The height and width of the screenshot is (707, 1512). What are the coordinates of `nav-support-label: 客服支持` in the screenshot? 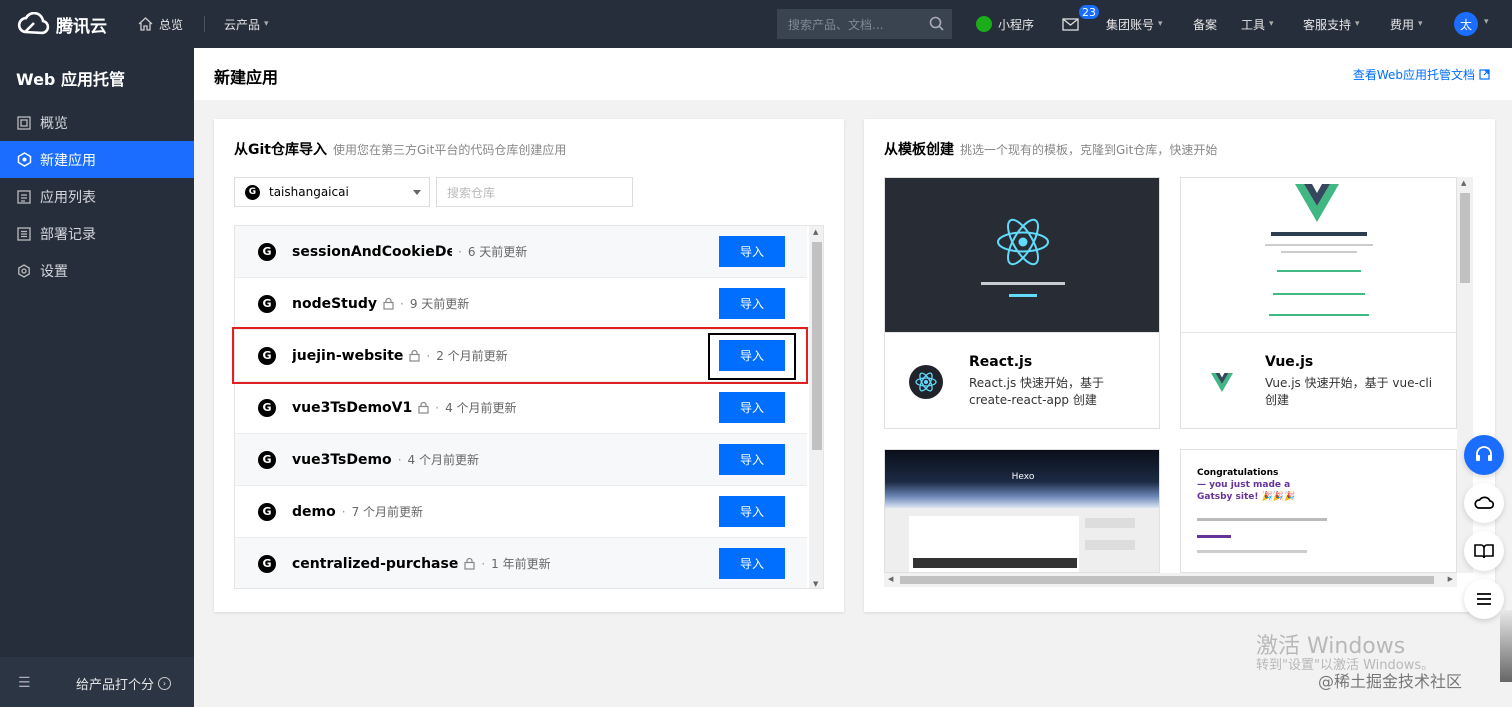 It's located at (1327, 24).